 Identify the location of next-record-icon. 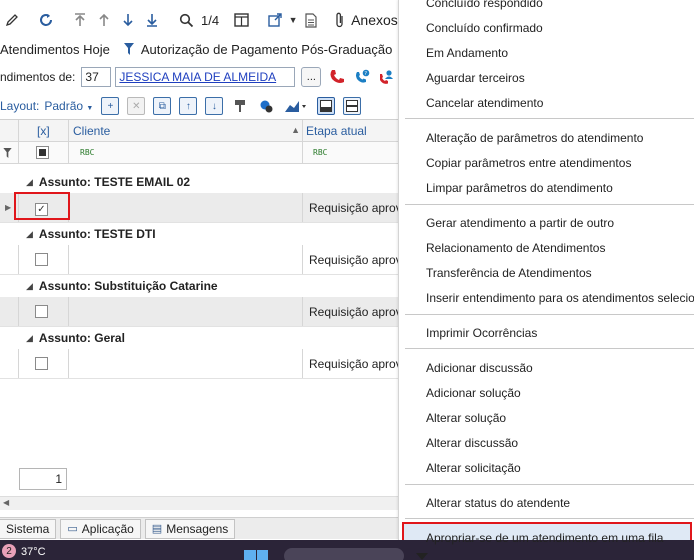
(128, 20).